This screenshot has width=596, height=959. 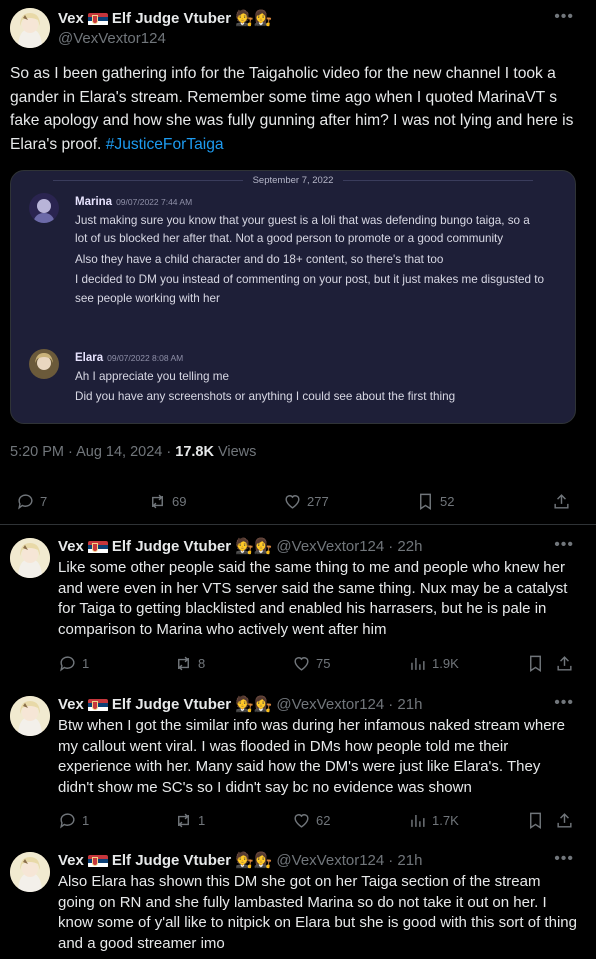 I want to click on repost-button: 8, so click(x=189, y=663).